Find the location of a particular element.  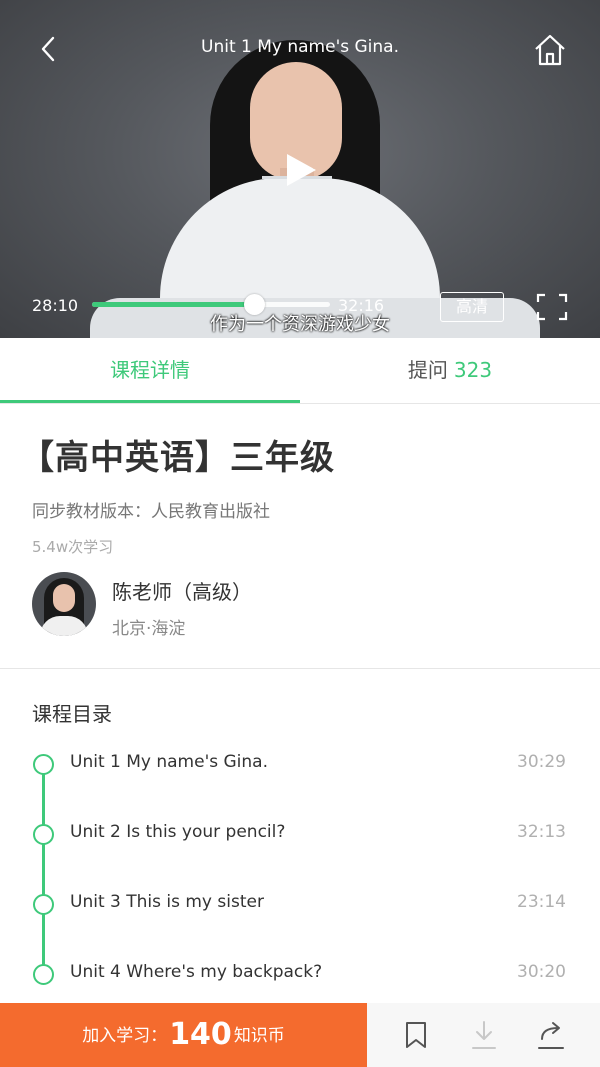

catalog-title: 课程目录 is located at coordinates (72, 714).